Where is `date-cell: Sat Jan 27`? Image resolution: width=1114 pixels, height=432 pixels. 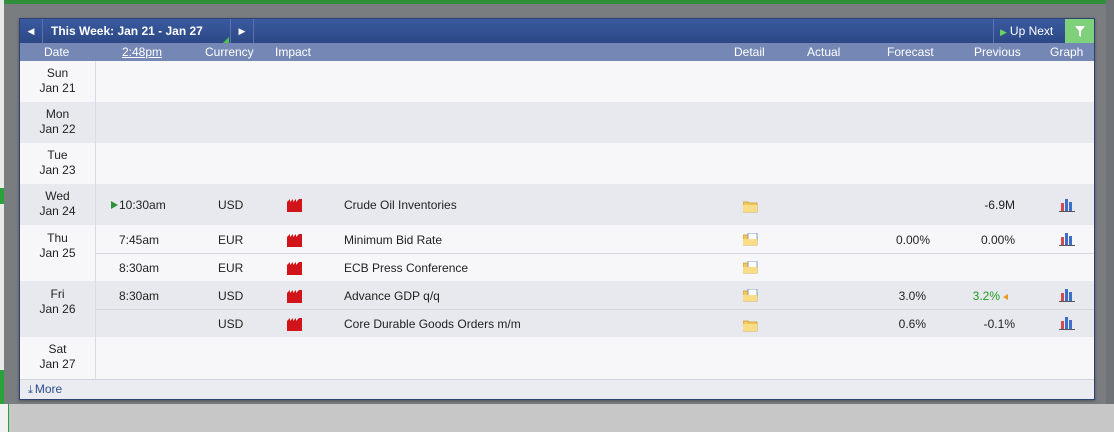
date-cell: Sat Jan 27 is located at coordinates (58, 358).